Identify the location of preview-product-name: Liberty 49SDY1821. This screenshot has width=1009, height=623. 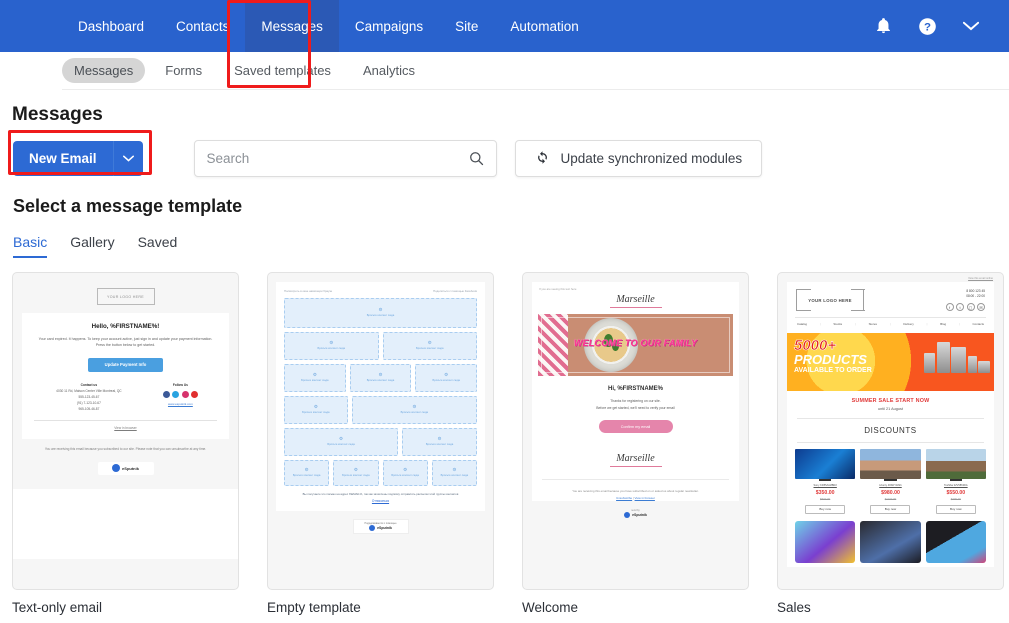
(890, 486).